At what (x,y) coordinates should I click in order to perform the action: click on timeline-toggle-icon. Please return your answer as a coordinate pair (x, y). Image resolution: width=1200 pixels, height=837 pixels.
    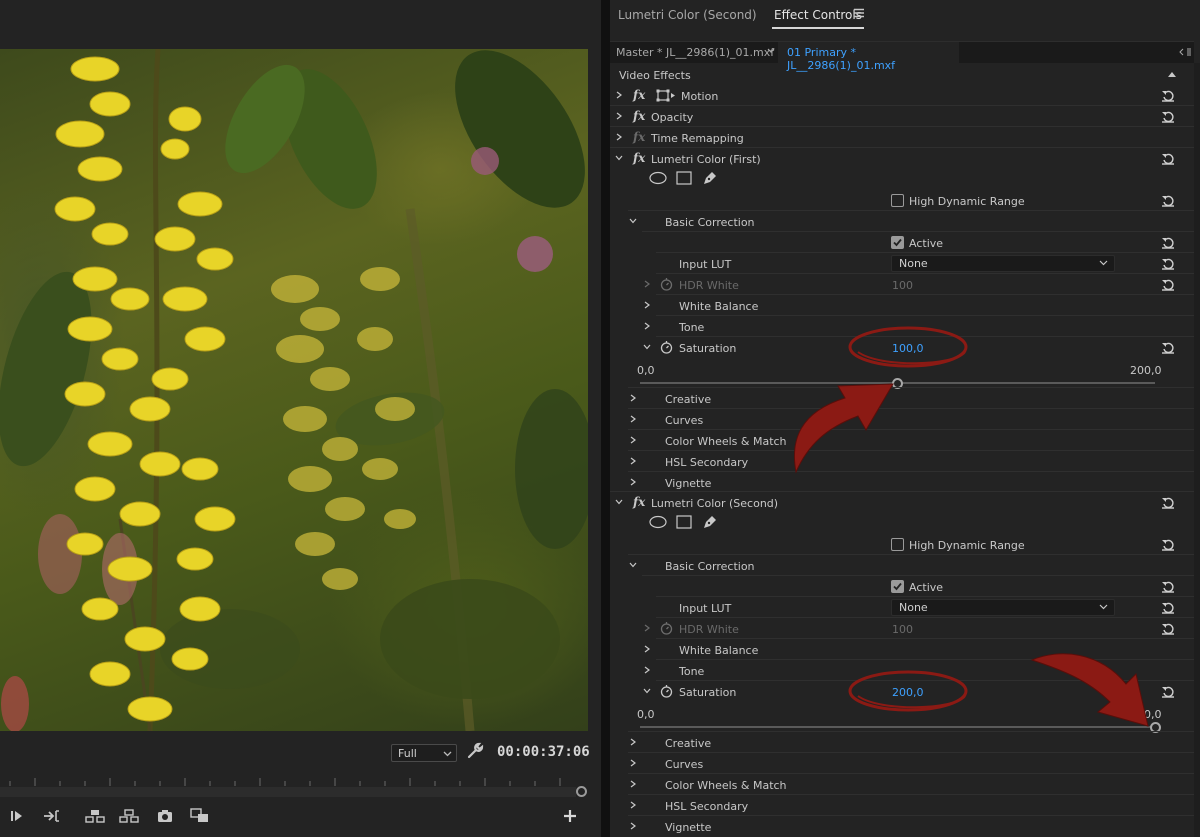
    Looking at the image, I should click on (1185, 52).